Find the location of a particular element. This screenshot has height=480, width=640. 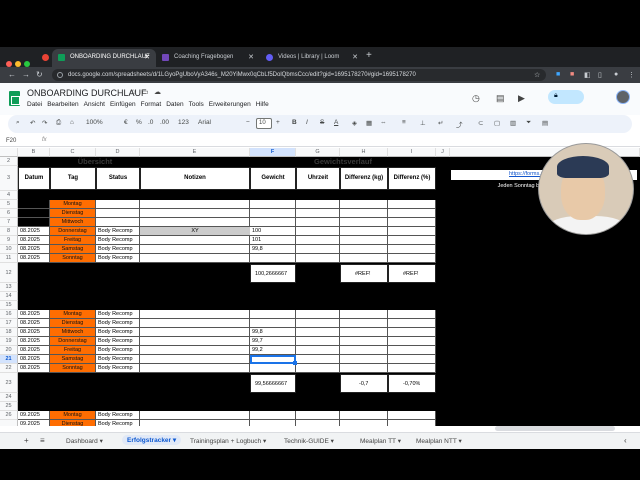

meet-video-icon: ▶ is located at coordinates (521, 98).